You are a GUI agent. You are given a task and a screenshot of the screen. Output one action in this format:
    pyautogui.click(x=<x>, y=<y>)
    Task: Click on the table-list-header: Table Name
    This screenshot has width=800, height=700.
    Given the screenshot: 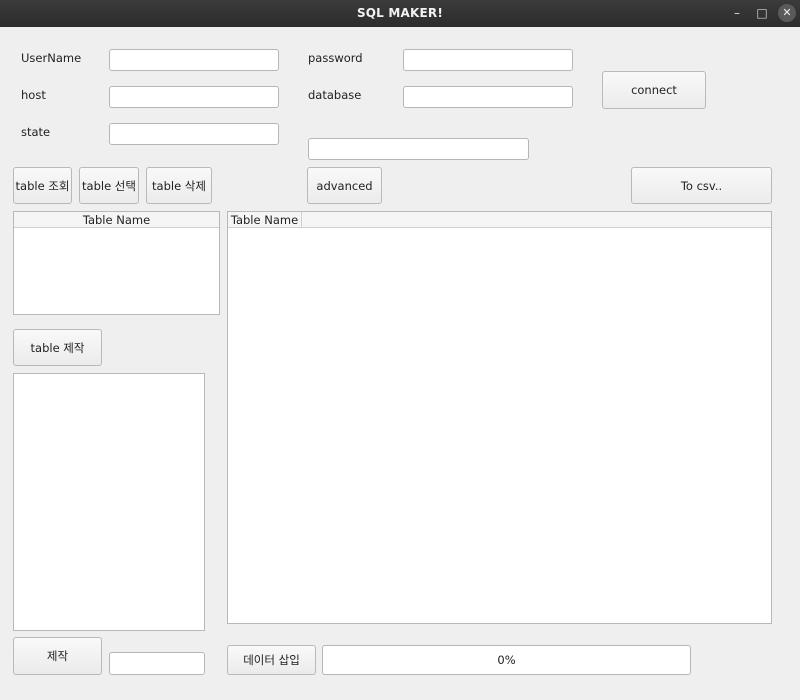 What is the action you would take?
    pyautogui.click(x=116, y=220)
    